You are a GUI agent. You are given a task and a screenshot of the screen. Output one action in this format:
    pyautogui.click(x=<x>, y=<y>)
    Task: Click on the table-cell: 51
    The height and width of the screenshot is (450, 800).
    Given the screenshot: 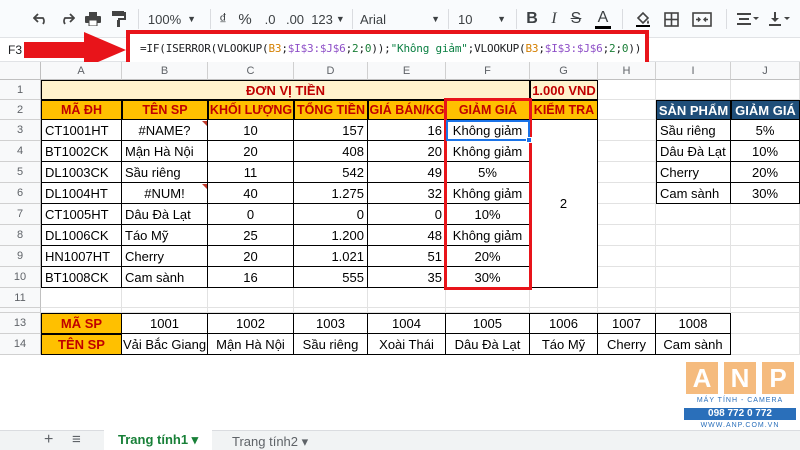 What is the action you would take?
    pyautogui.click(x=407, y=256)
    